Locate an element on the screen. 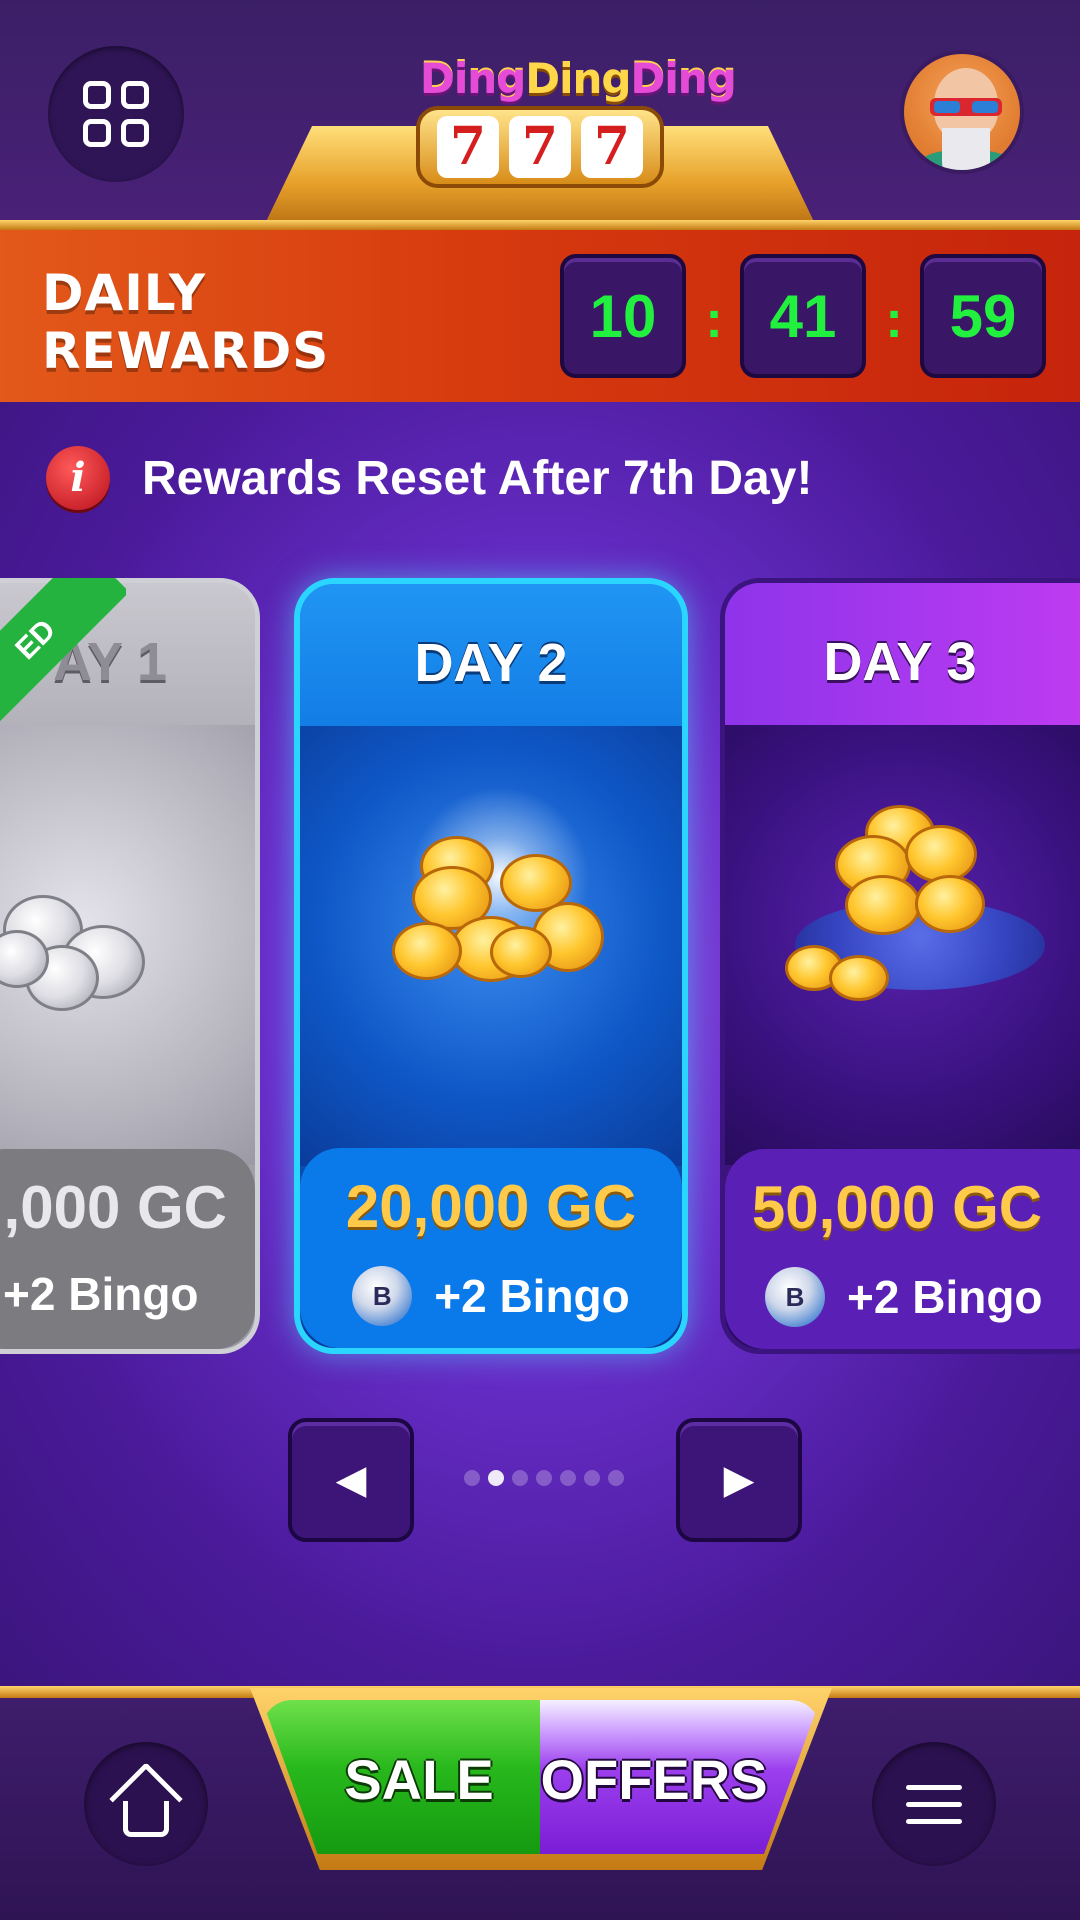  grid-icon is located at coordinates (116, 114).